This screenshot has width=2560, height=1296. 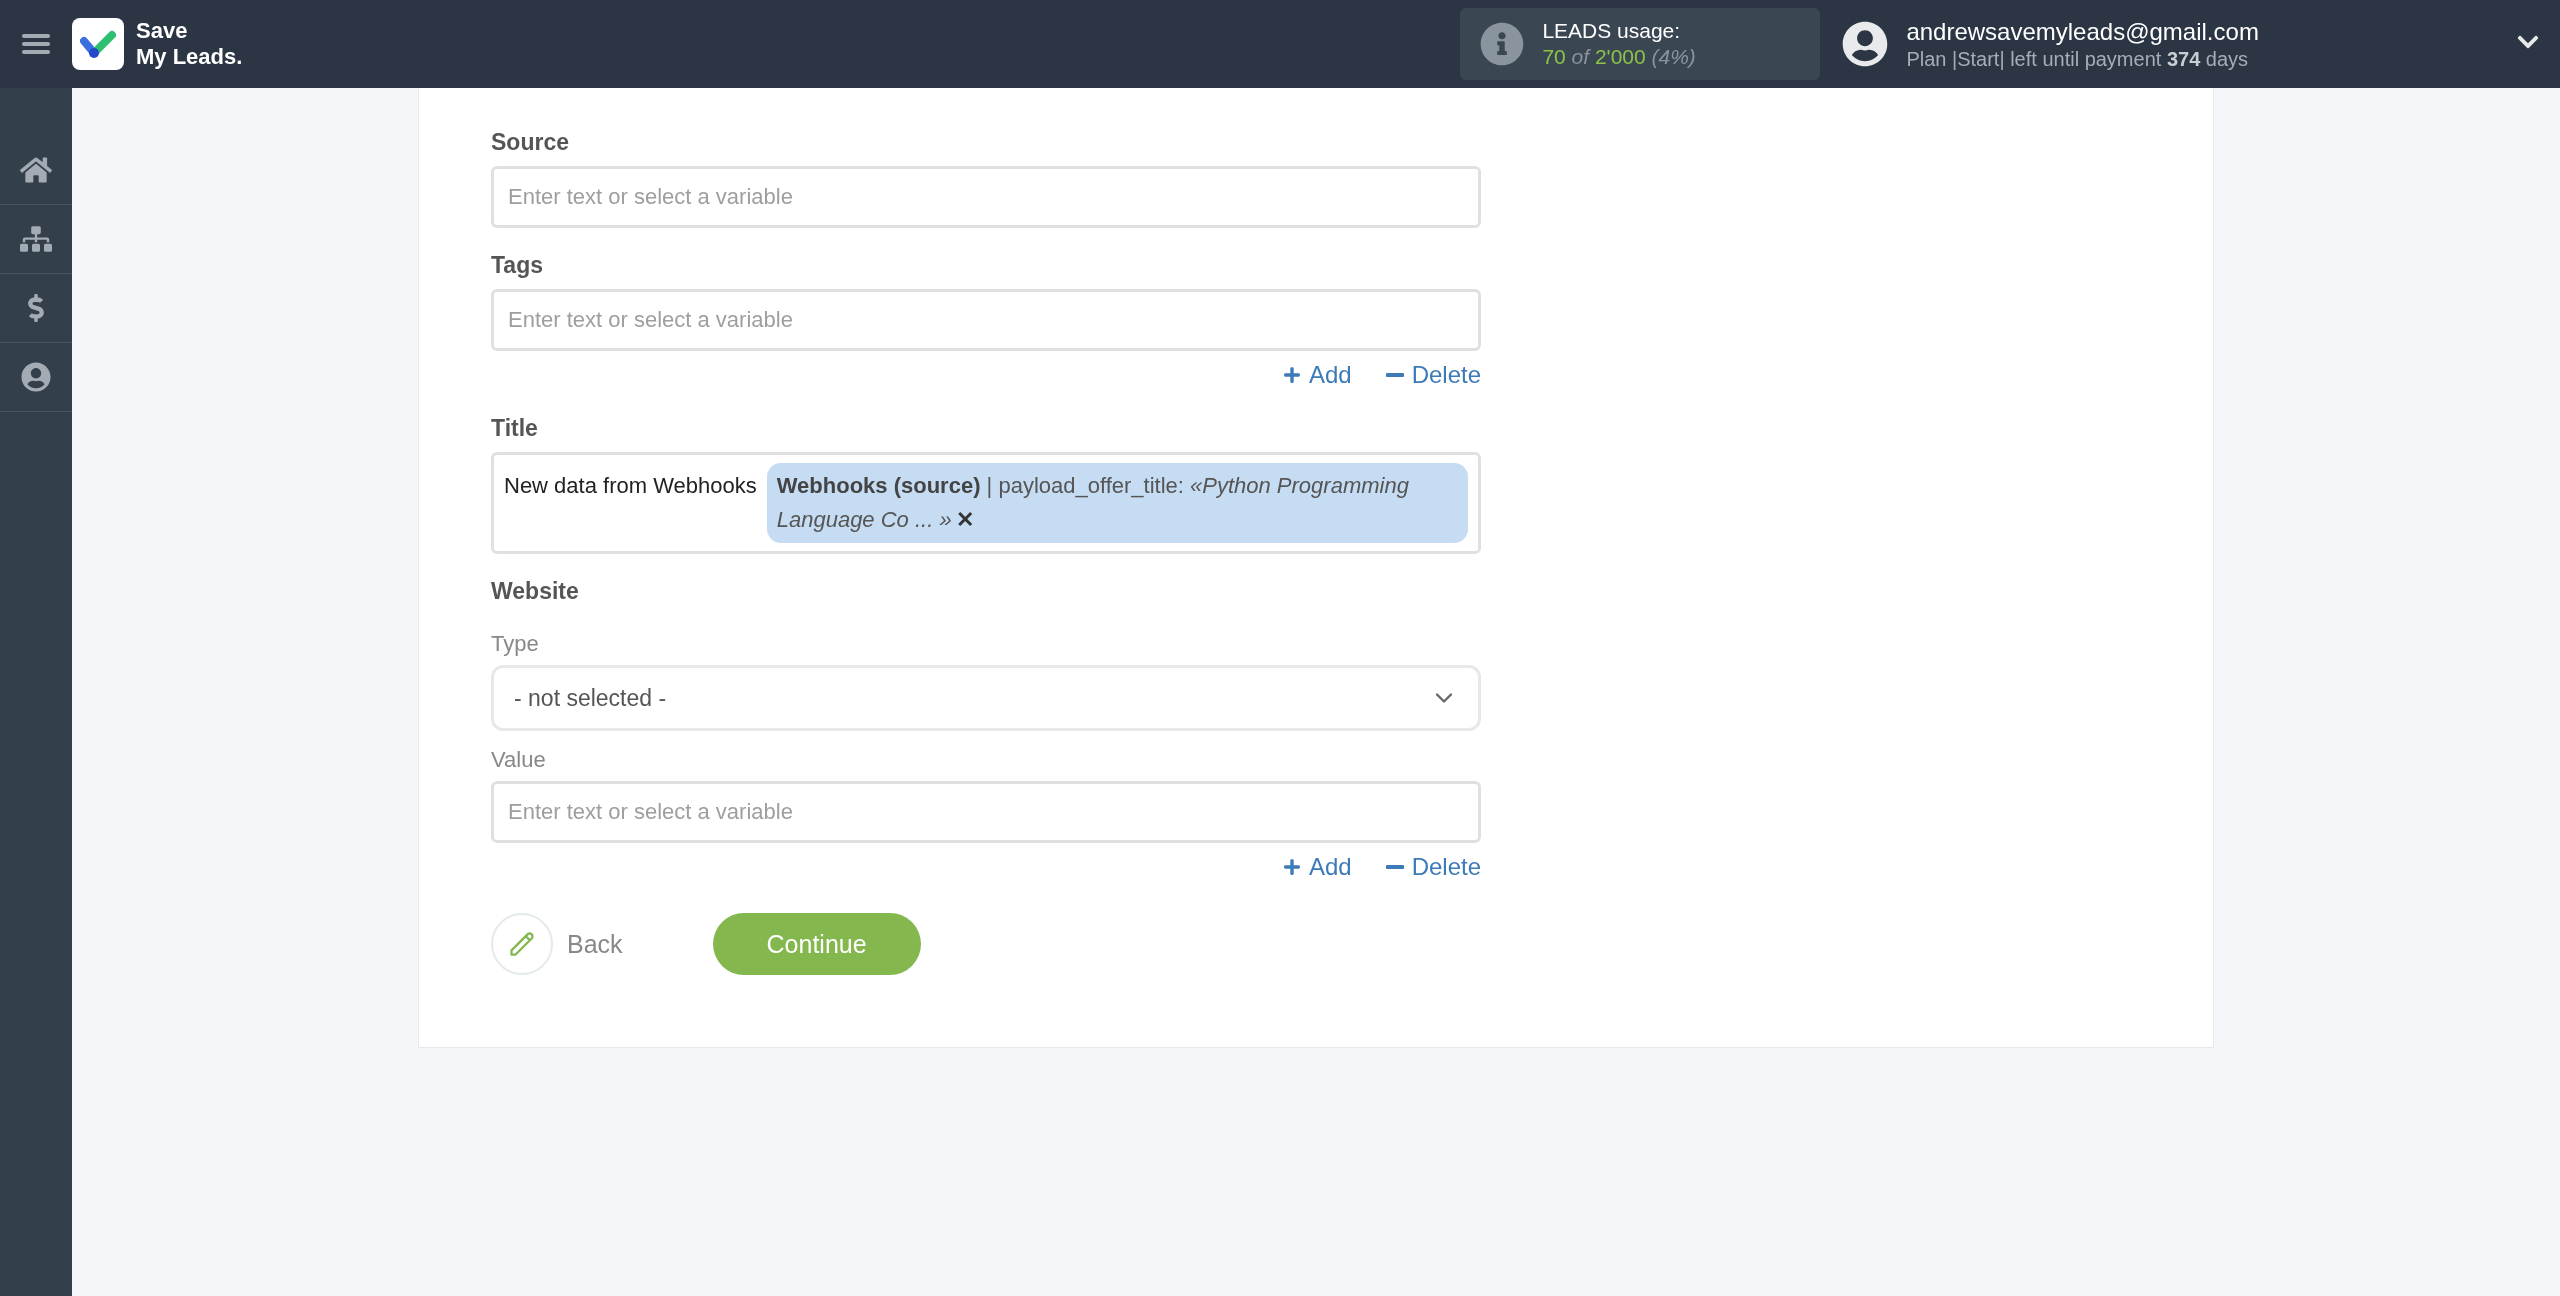 What do you see at coordinates (530, 142) in the screenshot?
I see `field-label: Source` at bounding box center [530, 142].